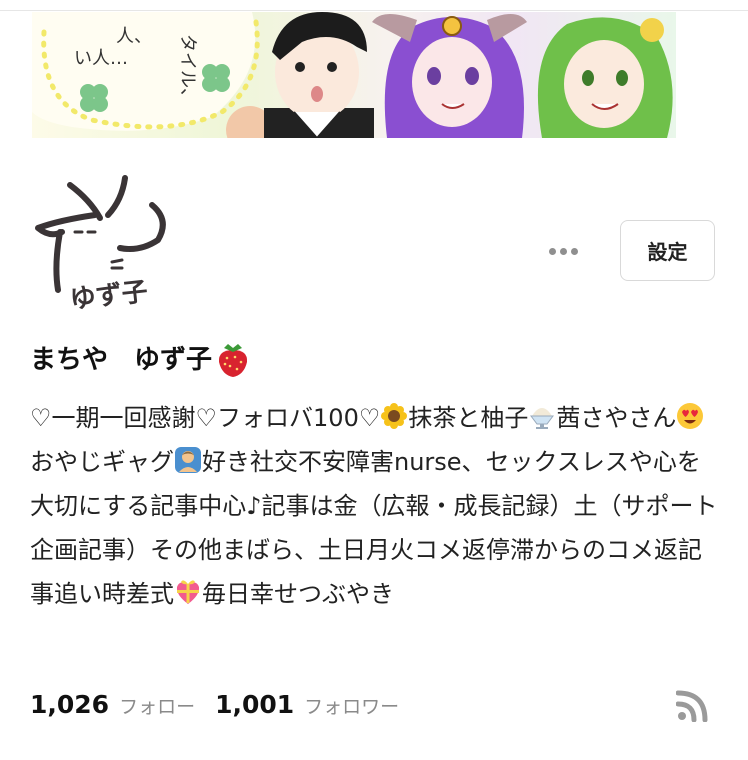 The width and height of the screenshot is (748, 760). Describe the element at coordinates (298, 594) in the screenshot. I see `bio-segment-6: 毎日幸せつぶやき` at that location.